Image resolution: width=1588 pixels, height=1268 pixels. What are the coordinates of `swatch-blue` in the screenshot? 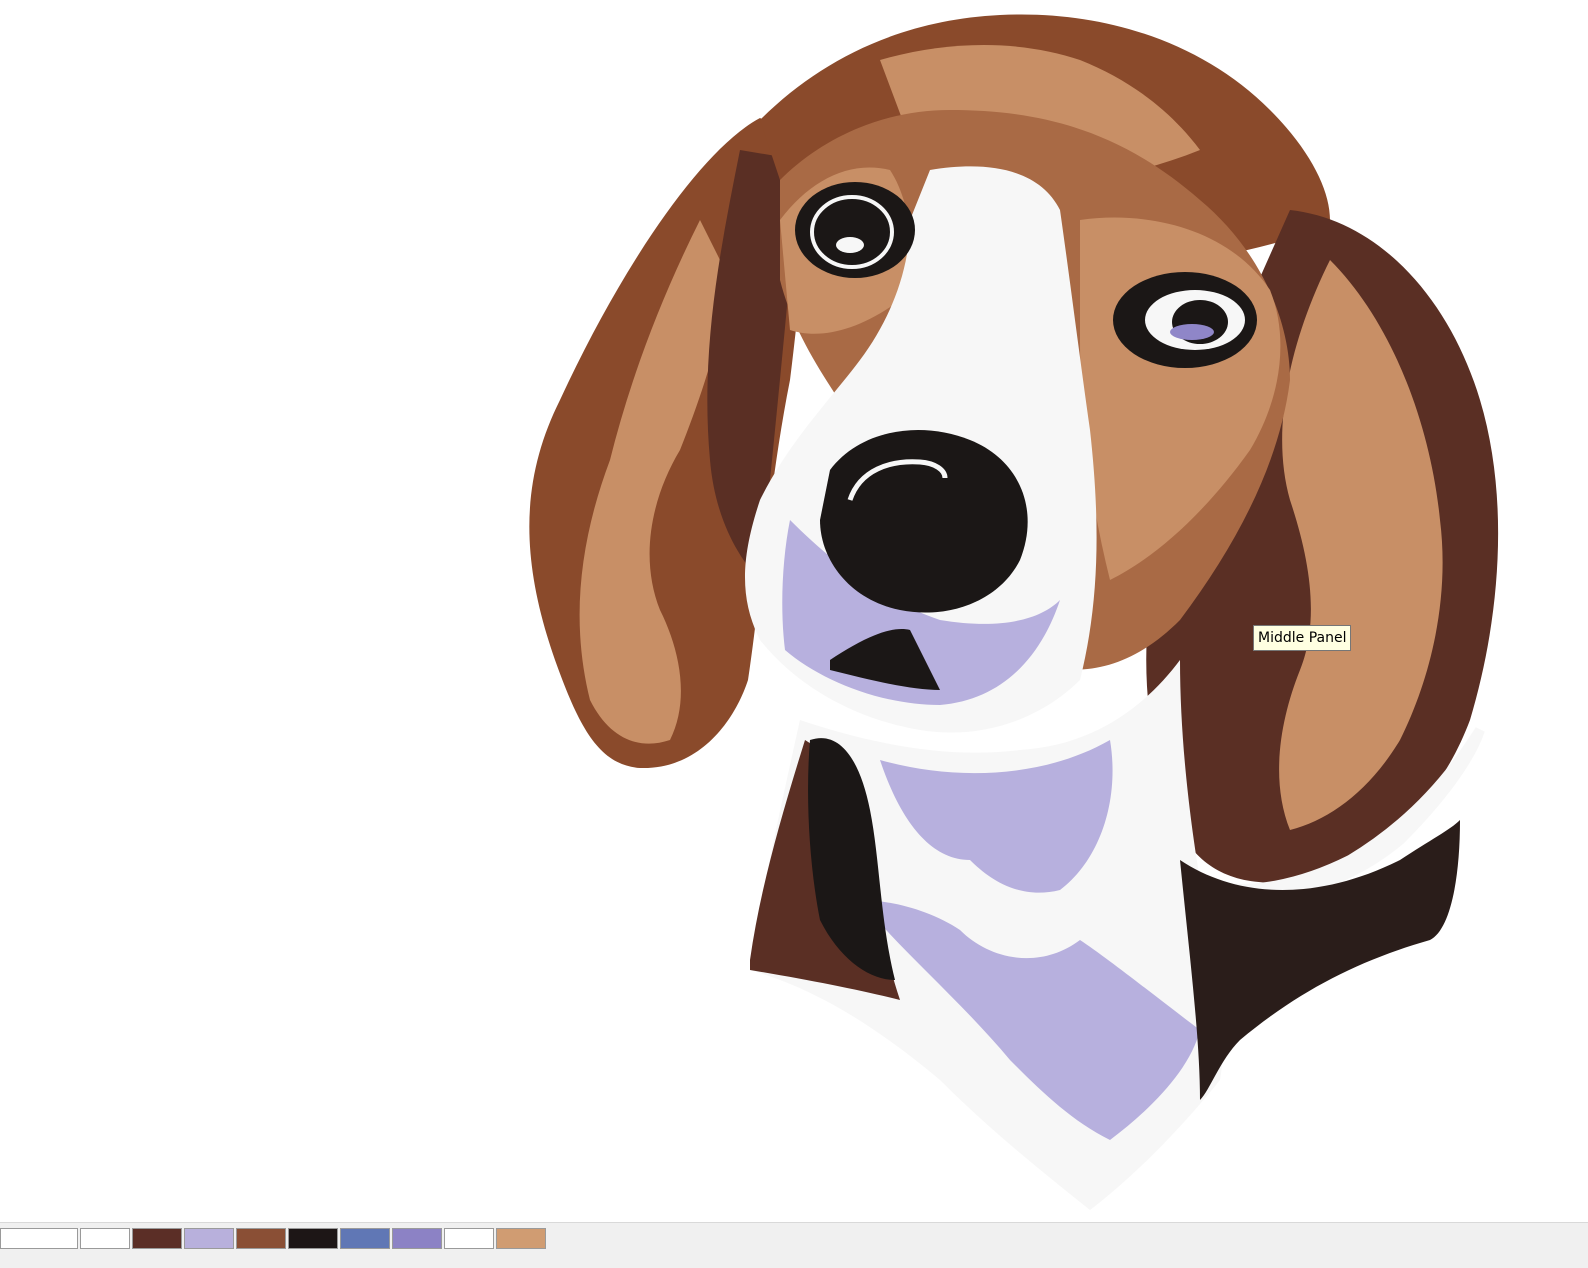 It's located at (365, 1238).